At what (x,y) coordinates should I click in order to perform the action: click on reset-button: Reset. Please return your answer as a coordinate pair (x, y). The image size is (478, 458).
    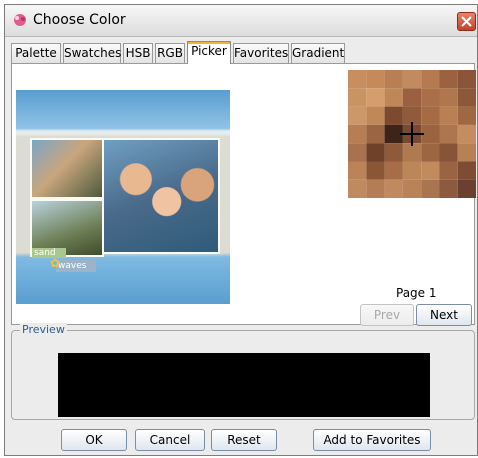
    Looking at the image, I should click on (244, 440).